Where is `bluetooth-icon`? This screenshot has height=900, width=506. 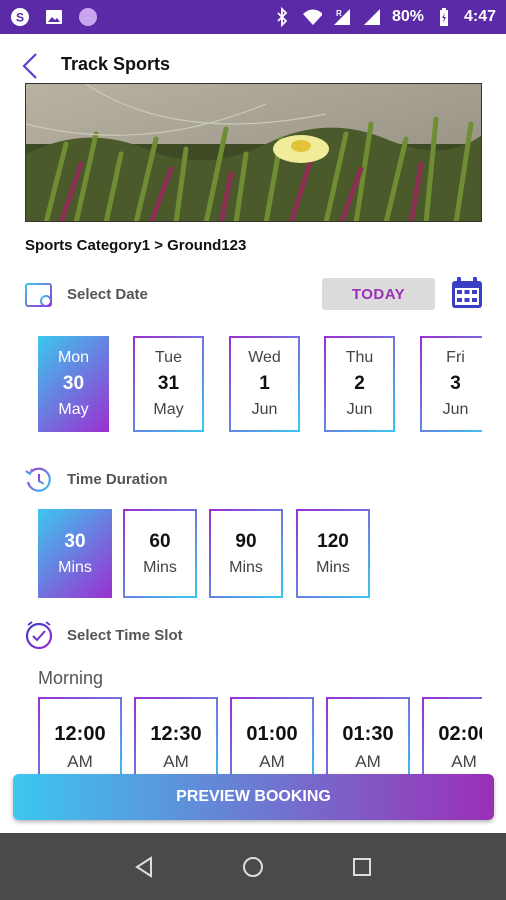
bluetooth-icon is located at coordinates (282, 17).